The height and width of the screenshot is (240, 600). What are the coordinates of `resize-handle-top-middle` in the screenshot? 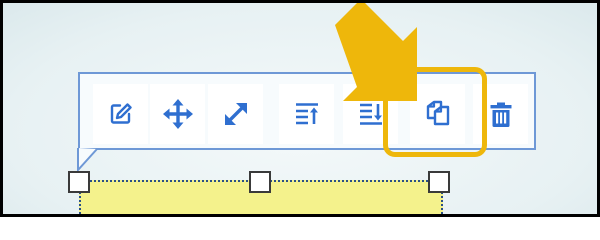 It's located at (260, 182).